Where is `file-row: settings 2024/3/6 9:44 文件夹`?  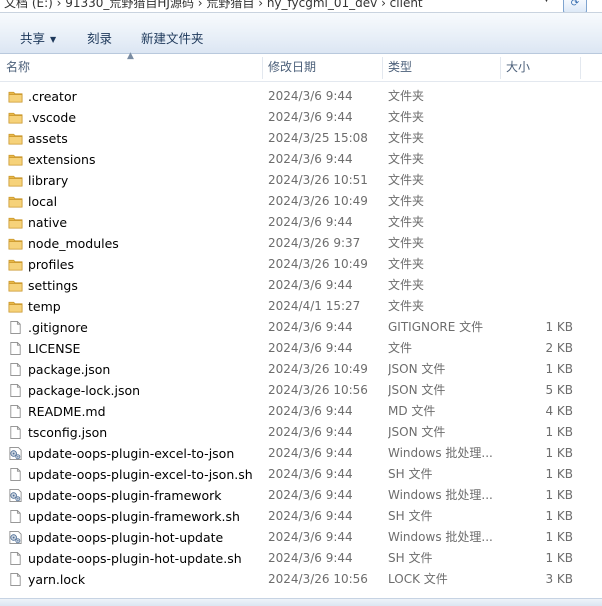 file-row: settings 2024/3/6 9:44 文件夹 is located at coordinates (295, 285).